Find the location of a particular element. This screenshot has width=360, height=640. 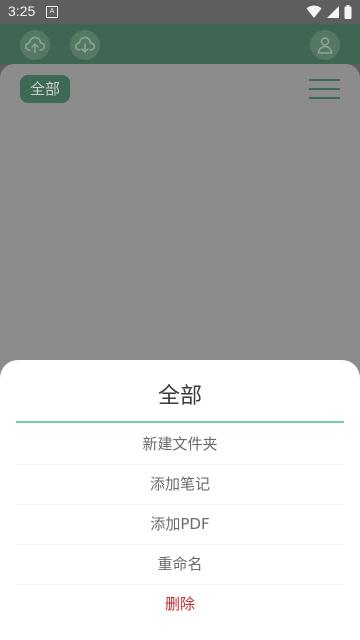

upload-button is located at coordinates (35, 45).